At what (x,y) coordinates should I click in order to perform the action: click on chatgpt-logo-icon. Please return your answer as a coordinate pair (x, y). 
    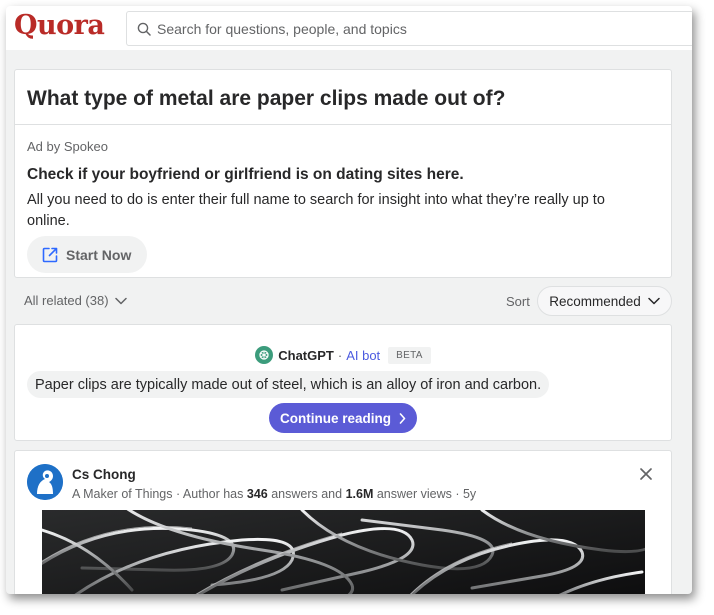
    Looking at the image, I should click on (264, 355).